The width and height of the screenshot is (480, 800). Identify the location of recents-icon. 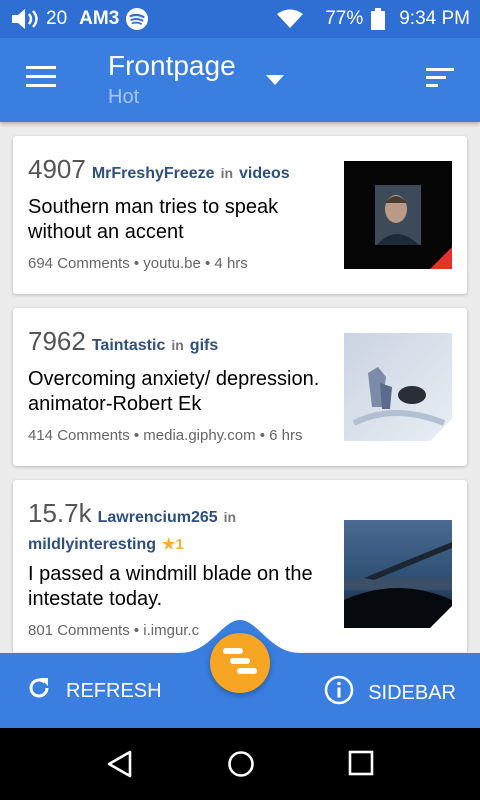
(361, 765).